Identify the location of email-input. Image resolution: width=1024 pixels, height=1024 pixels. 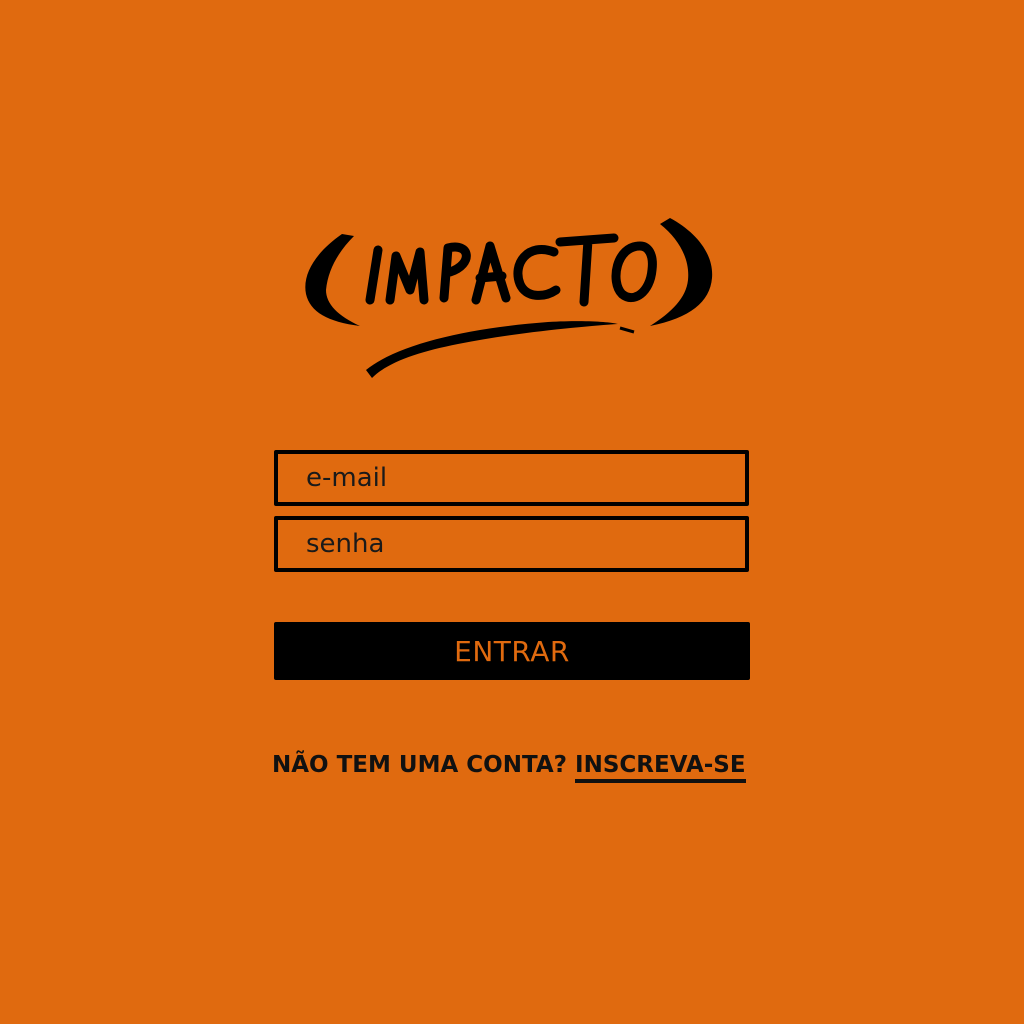
(511, 478).